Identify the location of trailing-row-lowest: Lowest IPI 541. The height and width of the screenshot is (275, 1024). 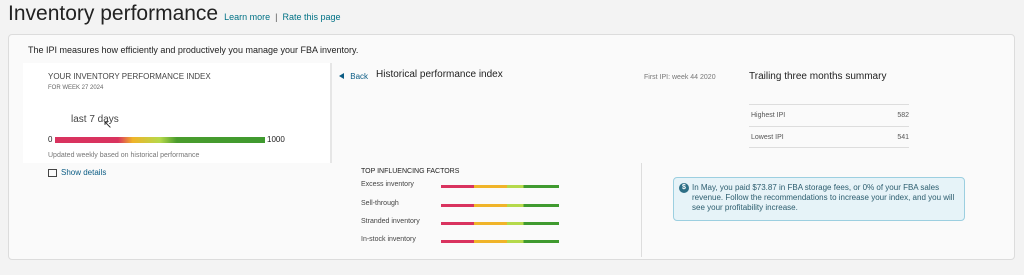
(829, 137).